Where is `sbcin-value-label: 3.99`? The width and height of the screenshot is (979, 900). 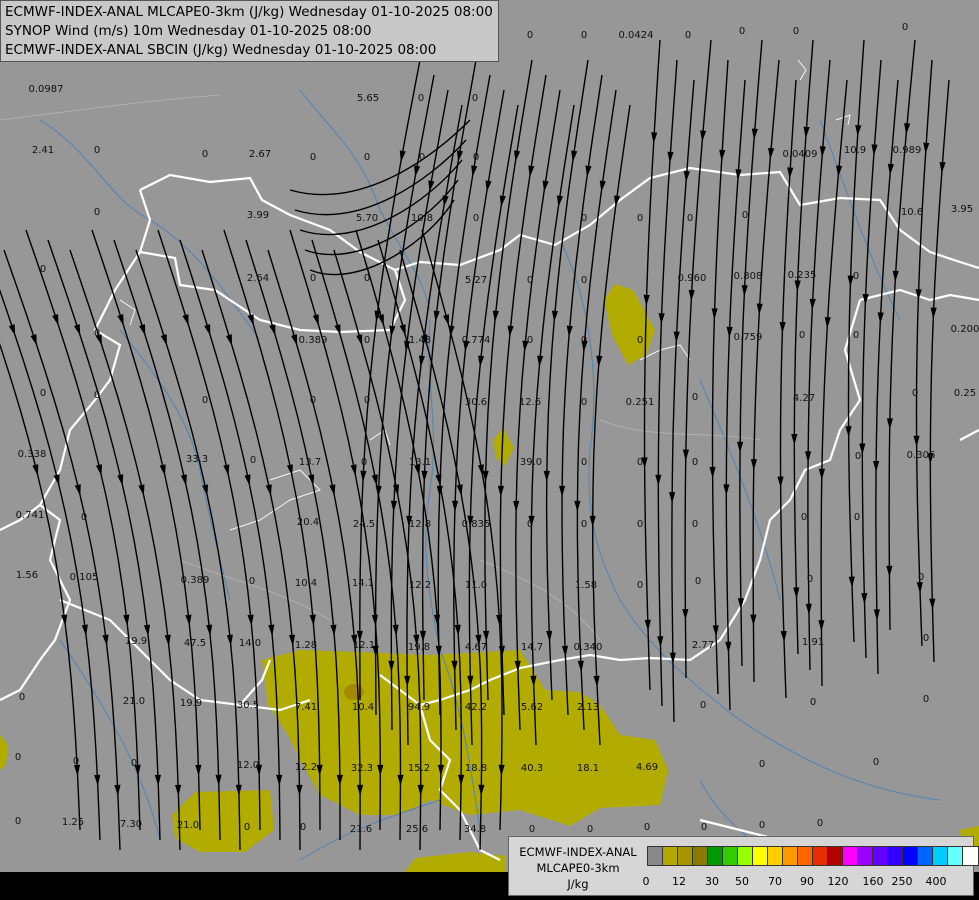
sbcin-value-label: 3.99 is located at coordinates (258, 215).